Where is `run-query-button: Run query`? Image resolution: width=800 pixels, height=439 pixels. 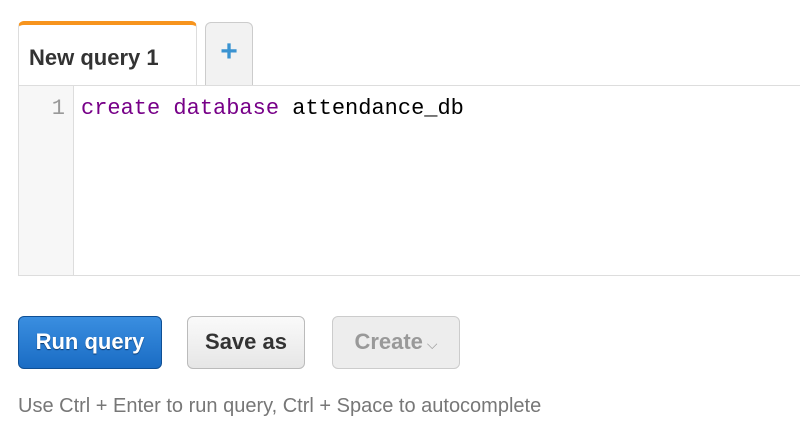
run-query-button: Run query is located at coordinates (90, 342).